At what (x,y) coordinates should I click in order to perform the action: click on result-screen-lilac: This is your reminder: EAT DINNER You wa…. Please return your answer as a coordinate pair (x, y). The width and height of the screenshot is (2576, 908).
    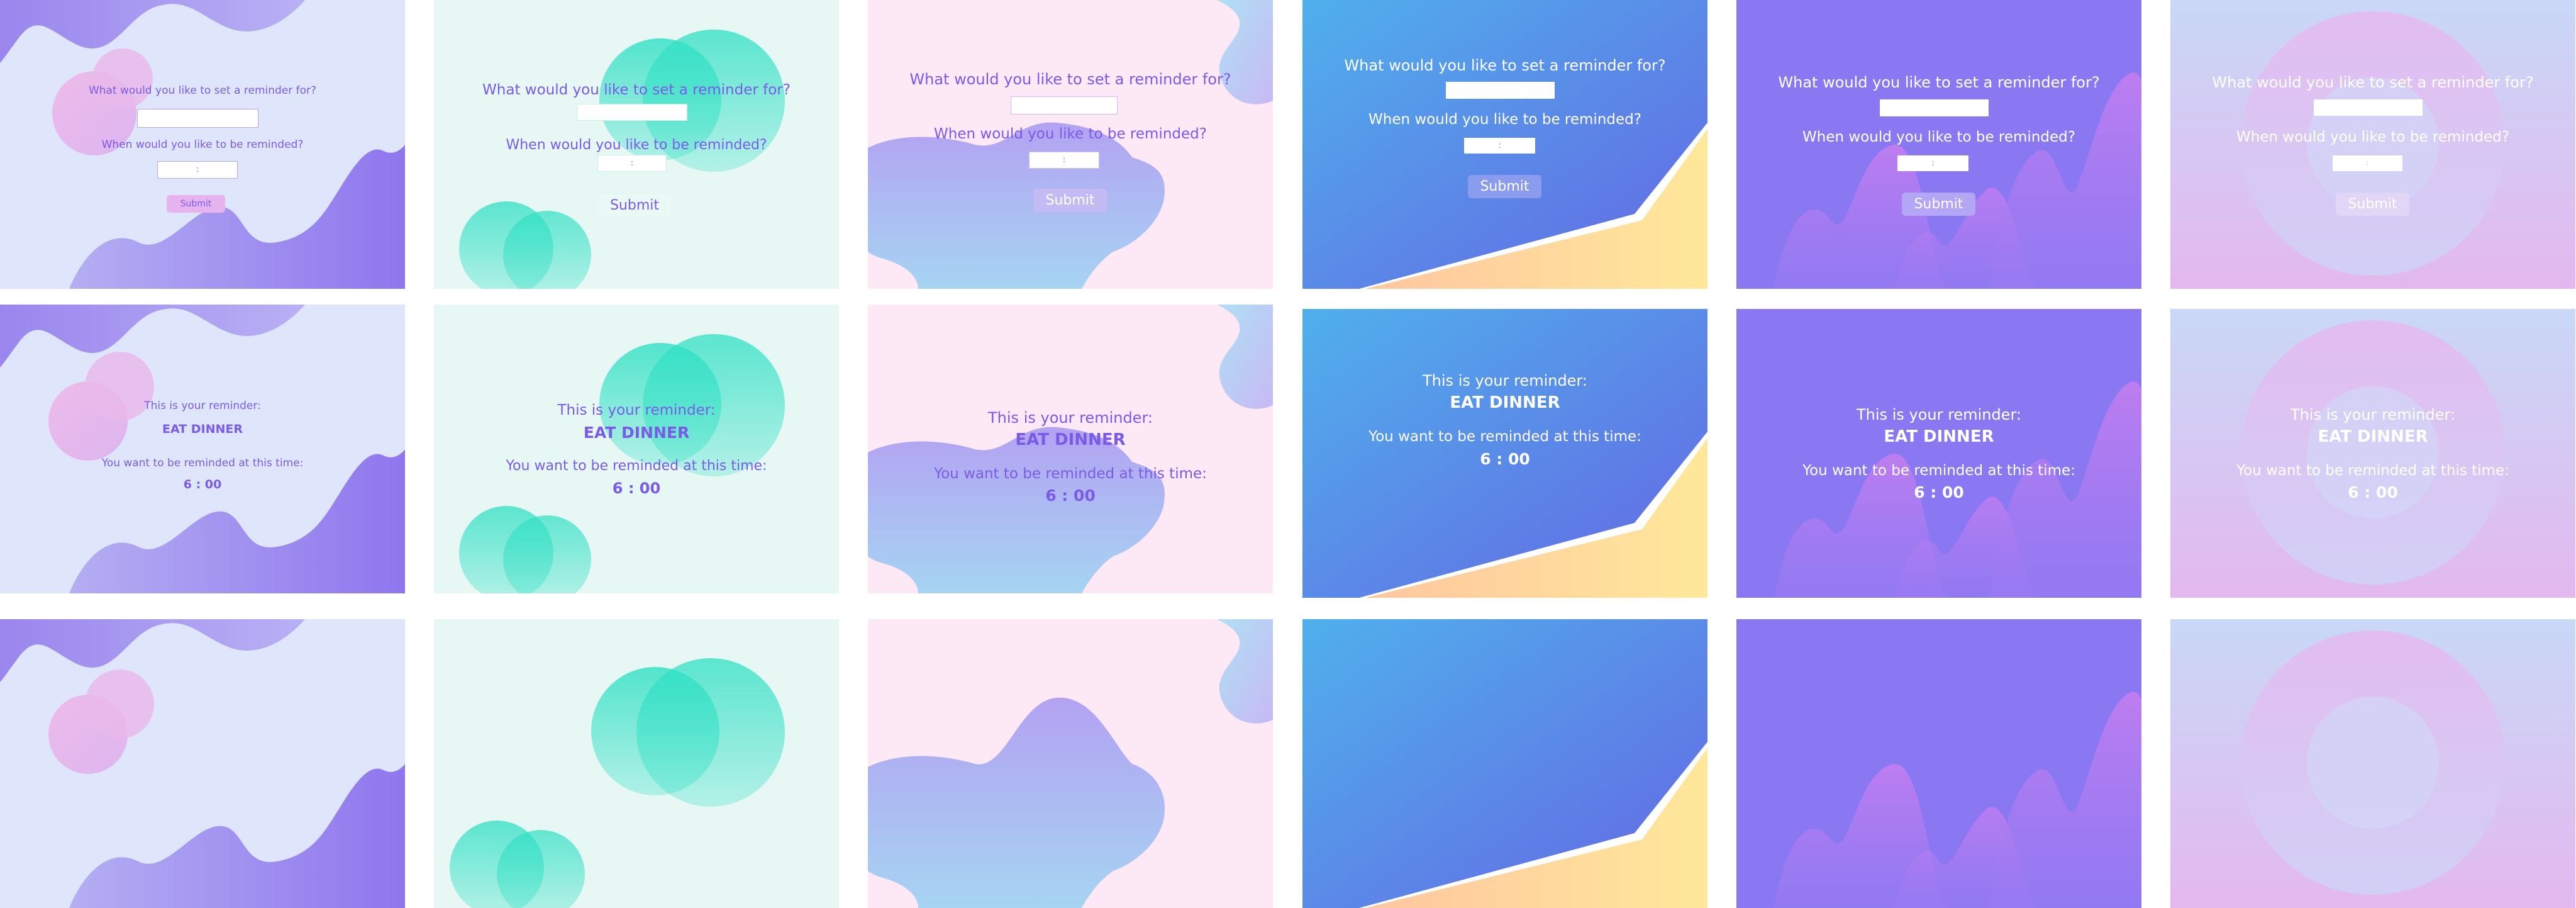
    Looking at the image, I should click on (2372, 453).